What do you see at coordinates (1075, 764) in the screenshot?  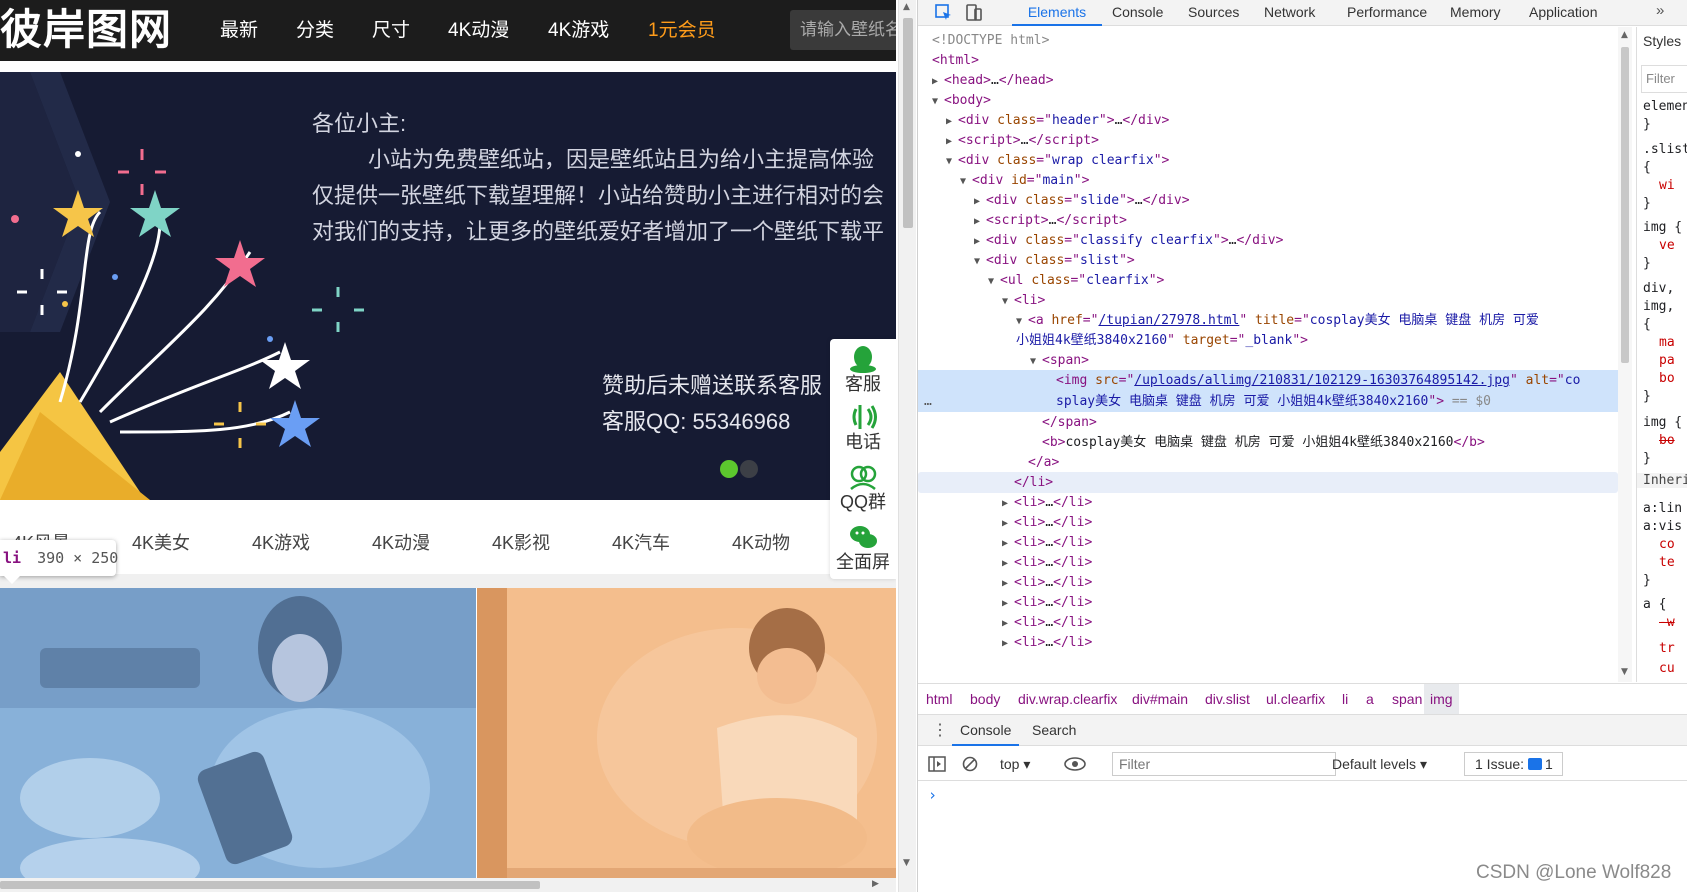 I see `live-expression-eye-icon` at bounding box center [1075, 764].